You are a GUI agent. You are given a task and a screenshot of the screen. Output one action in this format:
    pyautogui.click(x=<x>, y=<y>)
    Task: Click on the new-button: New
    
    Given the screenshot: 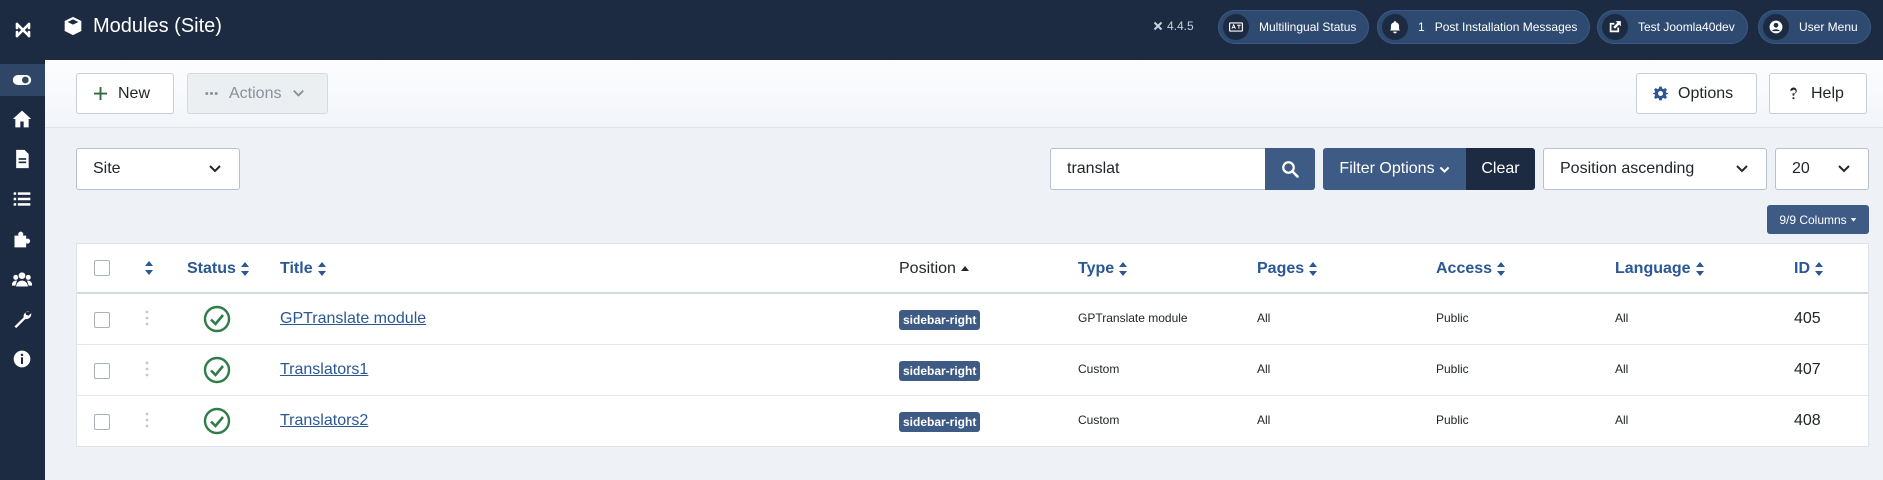 What is the action you would take?
    pyautogui.click(x=125, y=93)
    